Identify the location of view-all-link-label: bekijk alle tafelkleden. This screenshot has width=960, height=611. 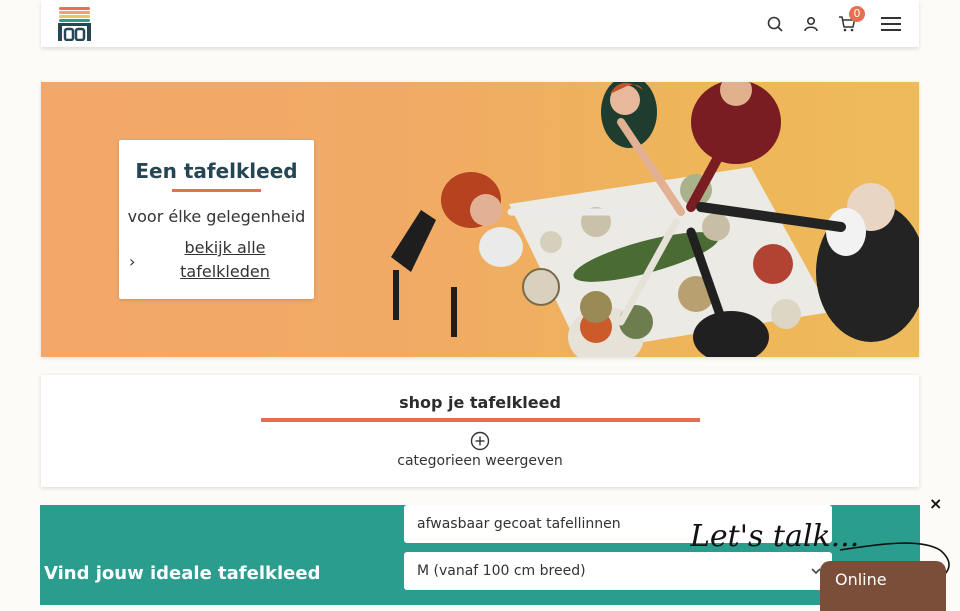
(225, 260).